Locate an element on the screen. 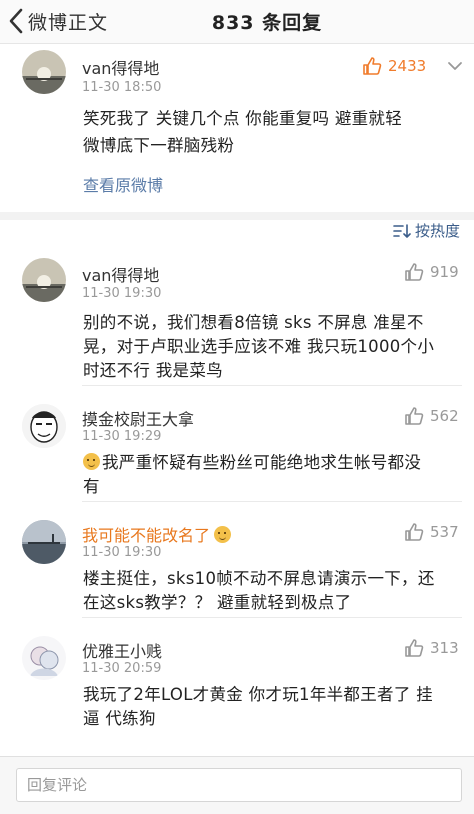 This screenshot has width=474, height=814. sort-label: 按热度 is located at coordinates (437, 231).